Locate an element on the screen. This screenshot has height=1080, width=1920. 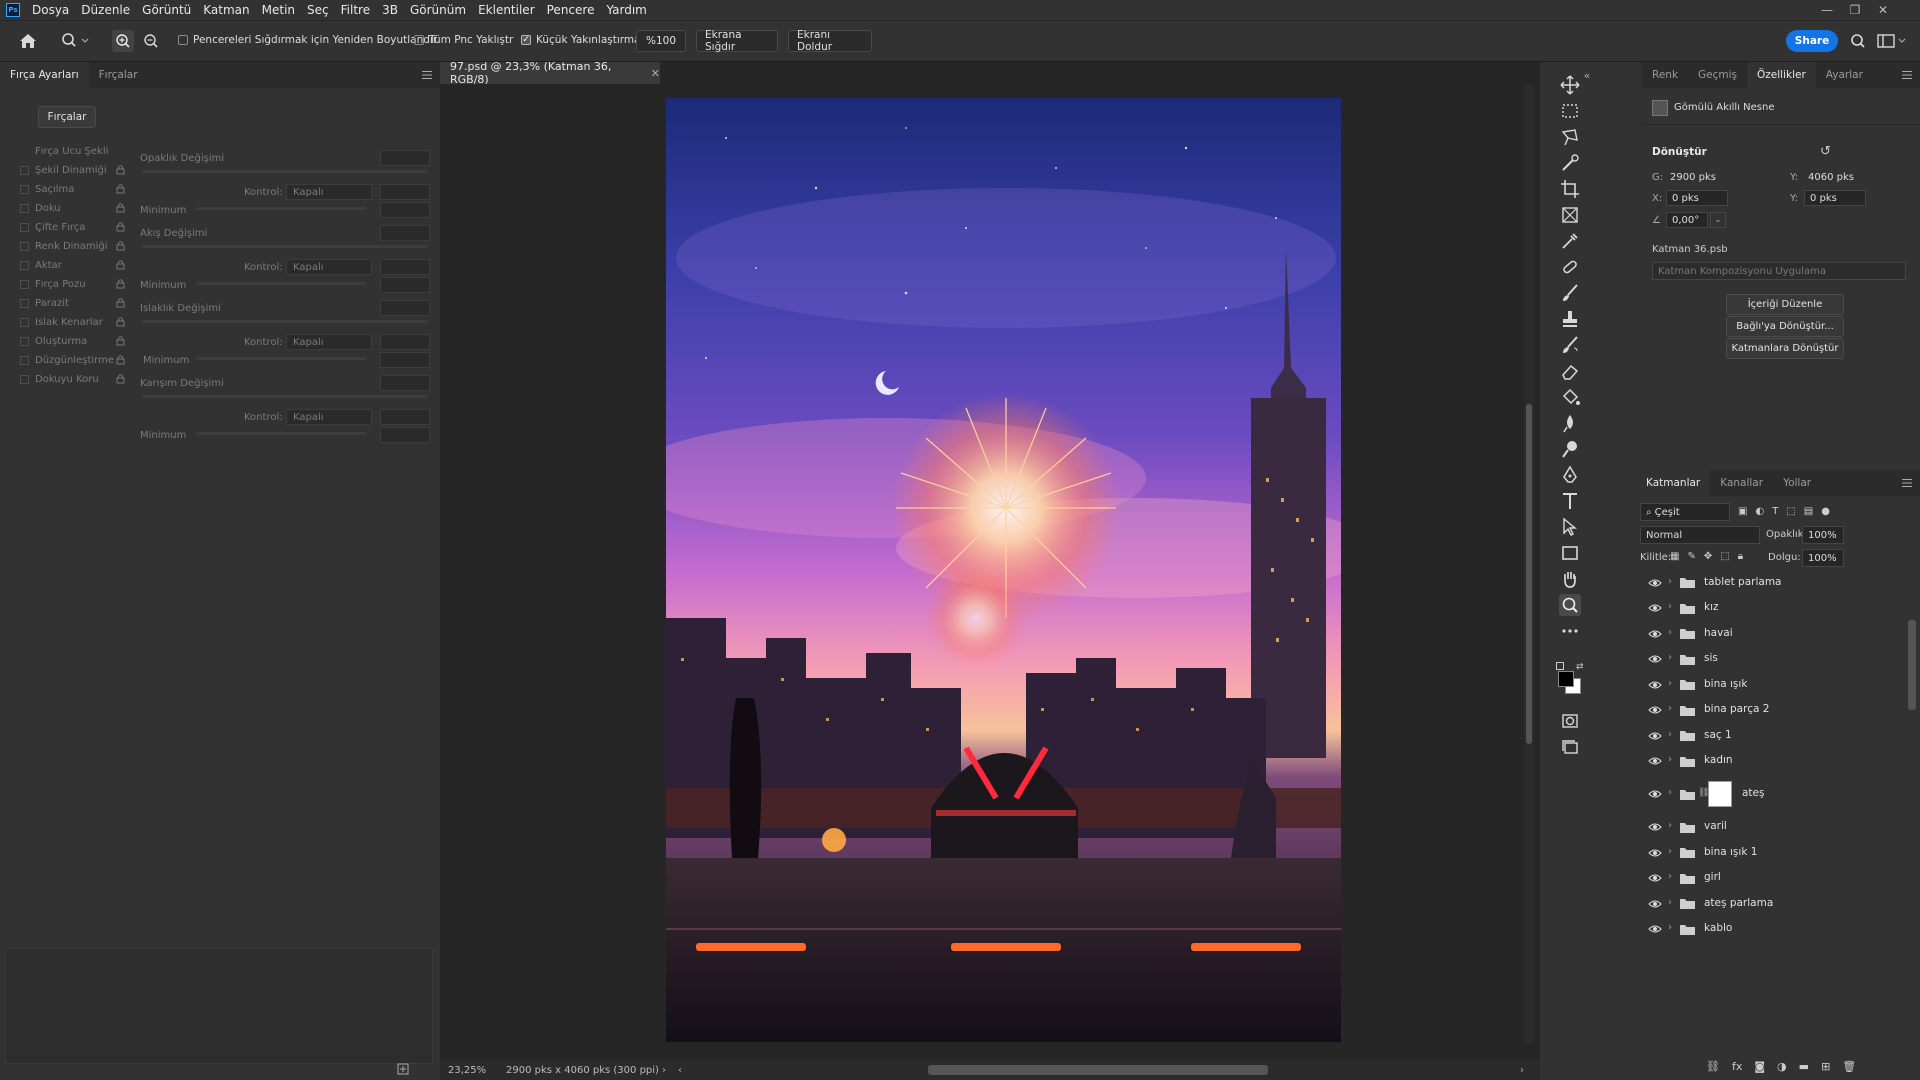
new-group-icon: ▬ is located at coordinates (1804, 1066).